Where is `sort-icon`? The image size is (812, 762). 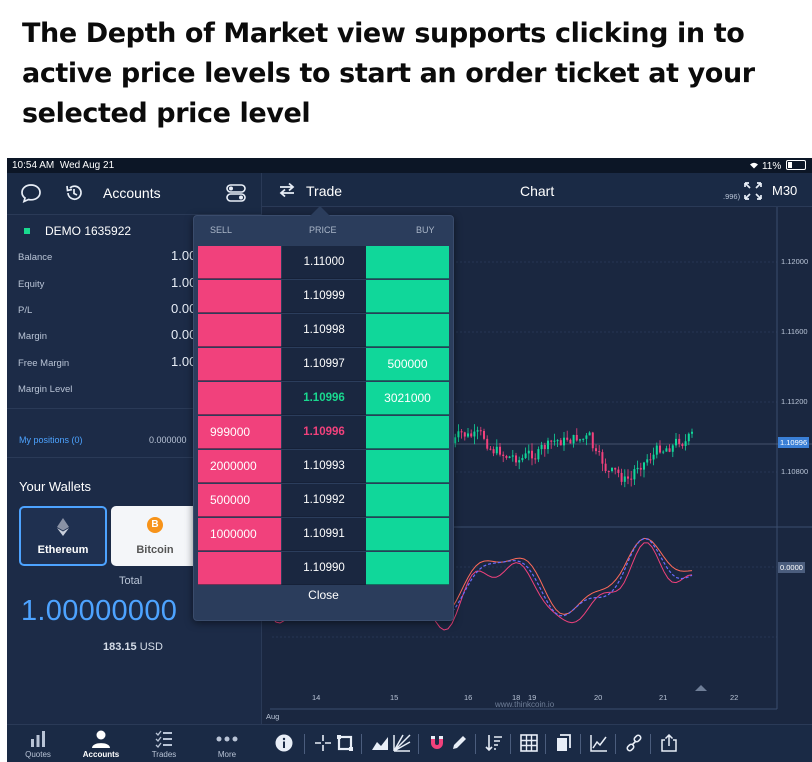 sort-icon is located at coordinates (494, 743).